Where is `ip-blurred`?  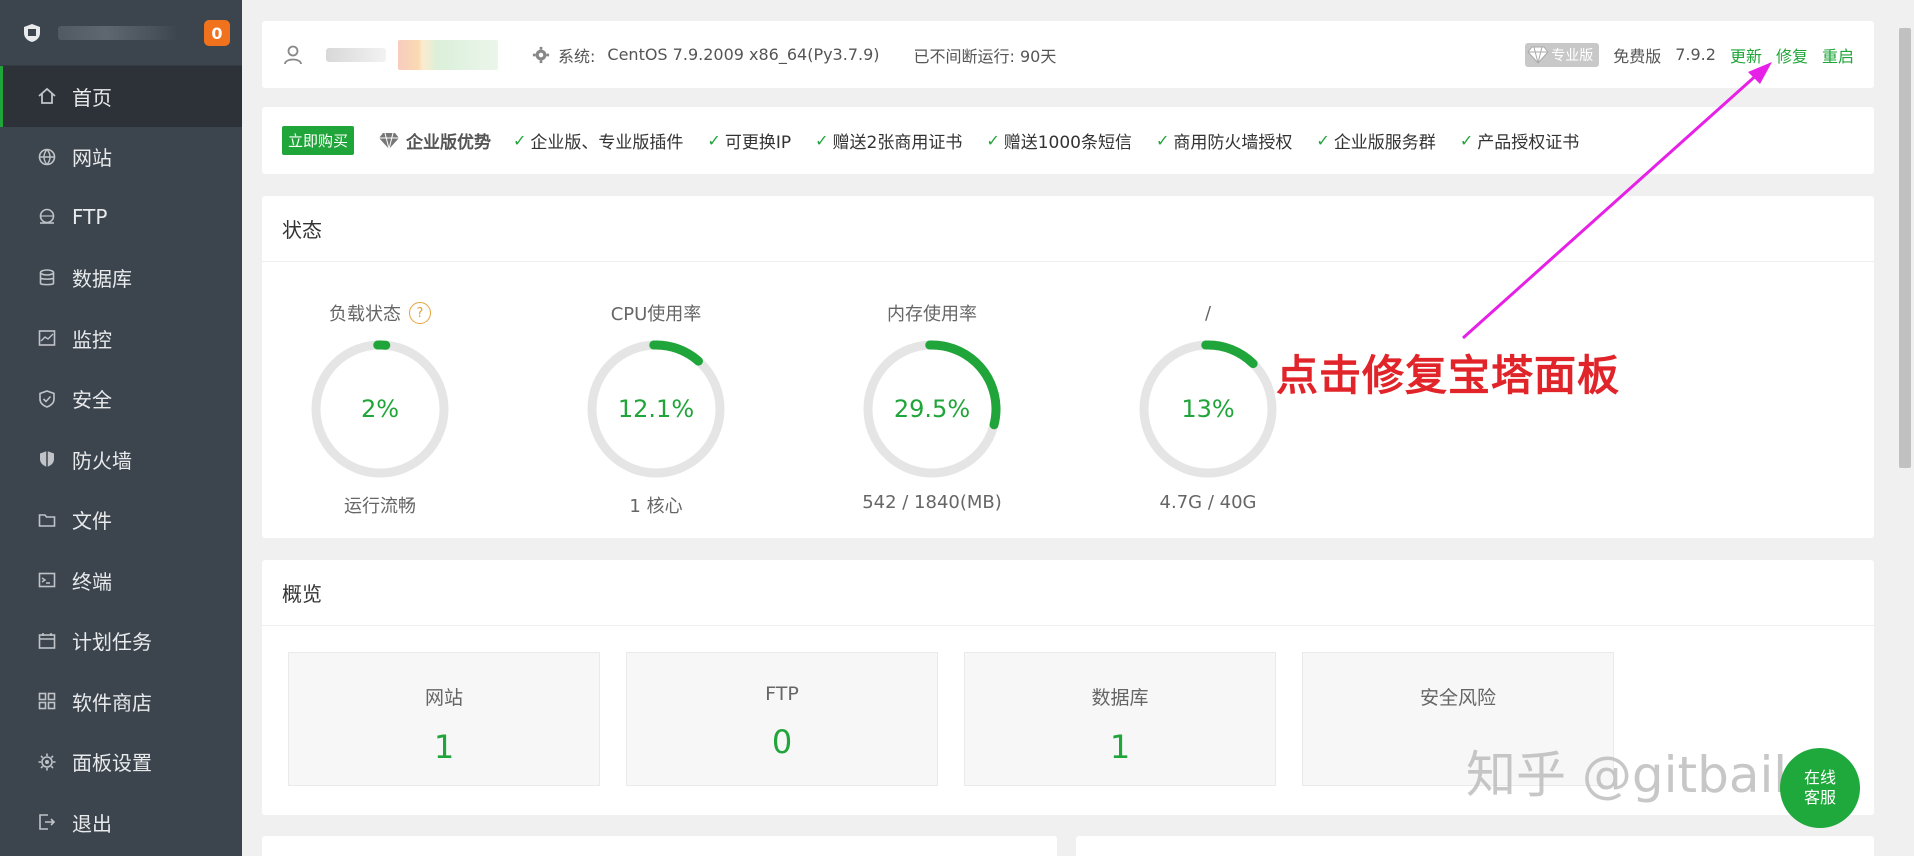
ip-blurred is located at coordinates (448, 54).